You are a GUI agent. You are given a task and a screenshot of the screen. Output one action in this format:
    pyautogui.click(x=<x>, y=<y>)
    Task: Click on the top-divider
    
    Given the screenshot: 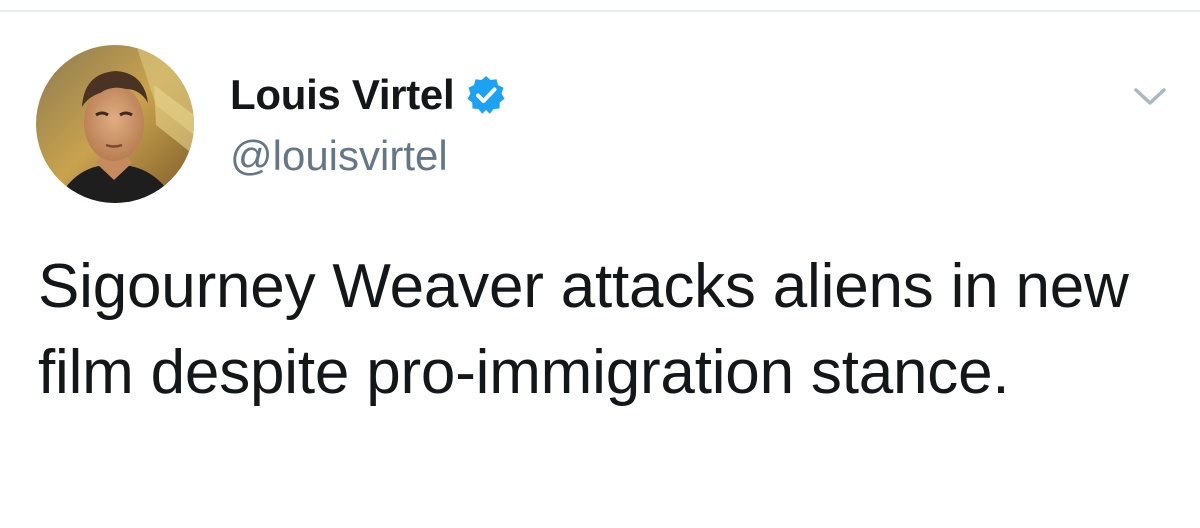 What is the action you would take?
    pyautogui.click(x=600, y=6)
    